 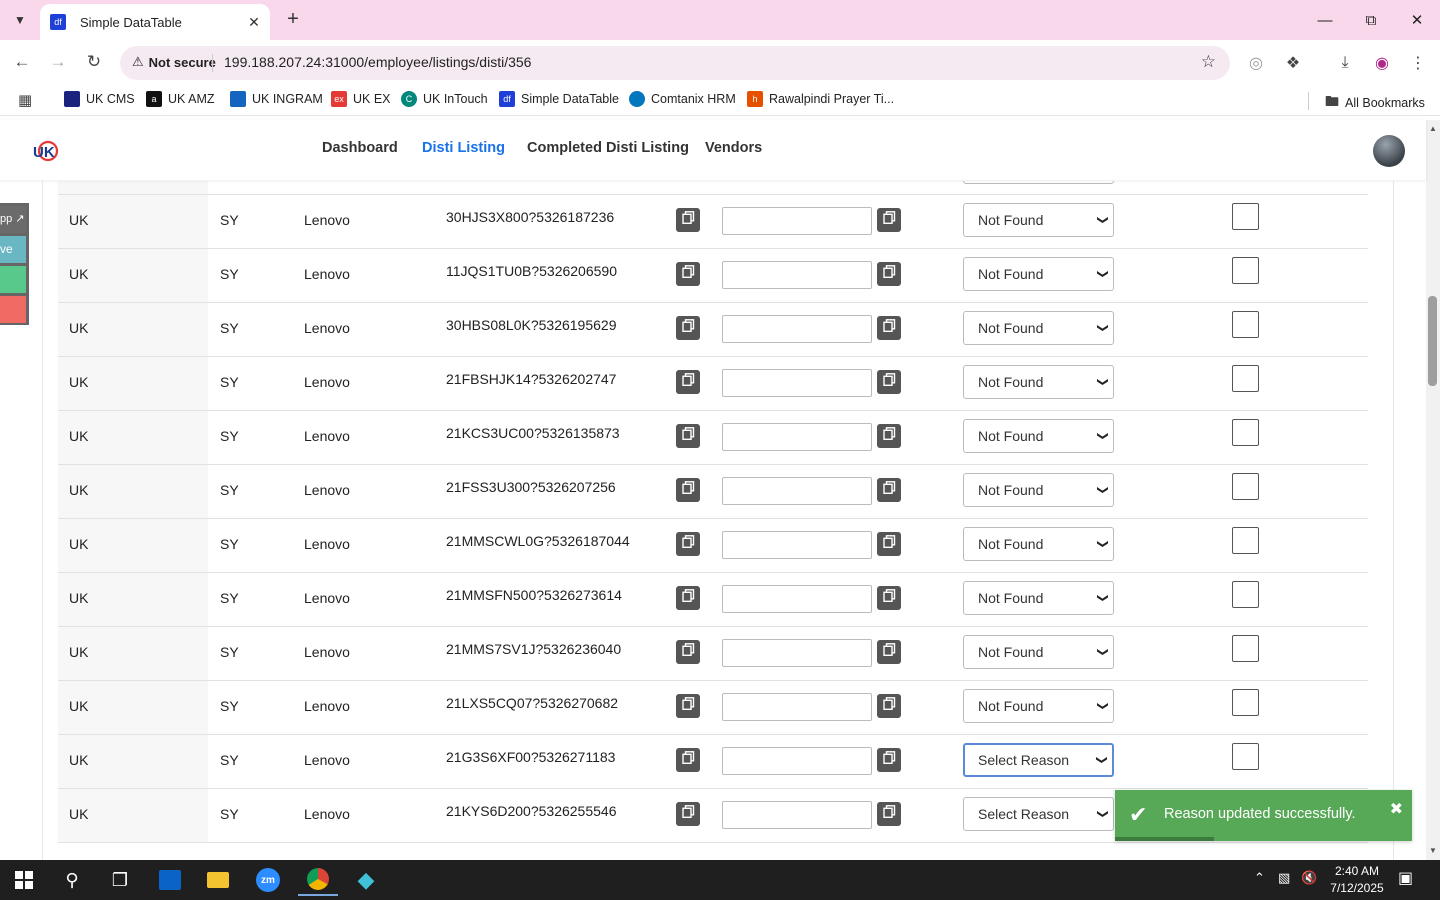 I want to click on scroll-up-icon: ▲, so click(x=1433, y=128).